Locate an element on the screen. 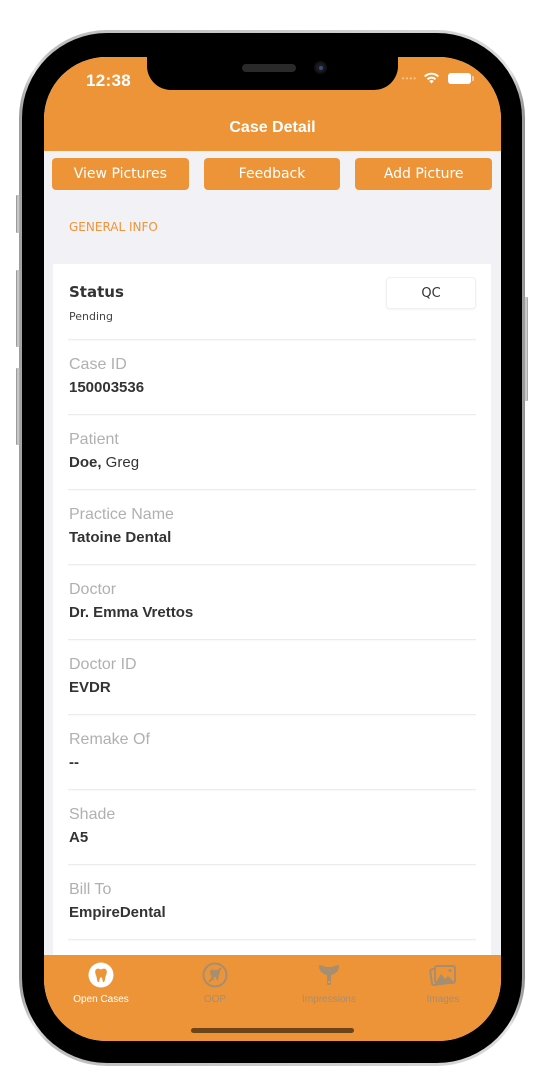 The height and width of the screenshot is (1090, 542). field-row-bill-to: Bill To EmpireDental is located at coordinates (272, 902).